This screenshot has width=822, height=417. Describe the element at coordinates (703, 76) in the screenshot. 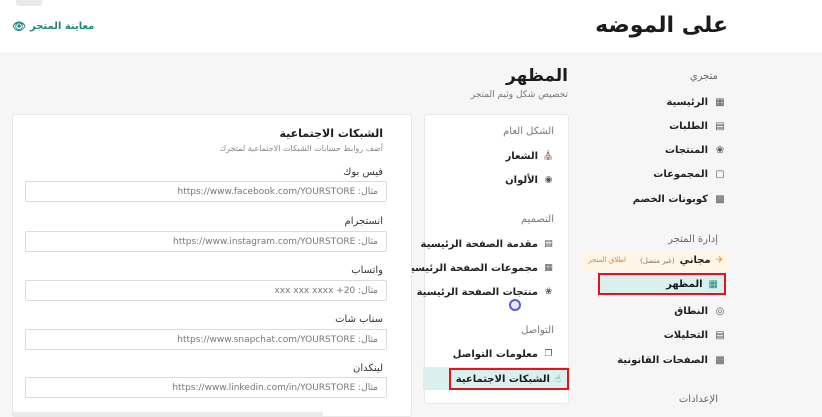

I see `sidebar-section-store: متجري` at that location.